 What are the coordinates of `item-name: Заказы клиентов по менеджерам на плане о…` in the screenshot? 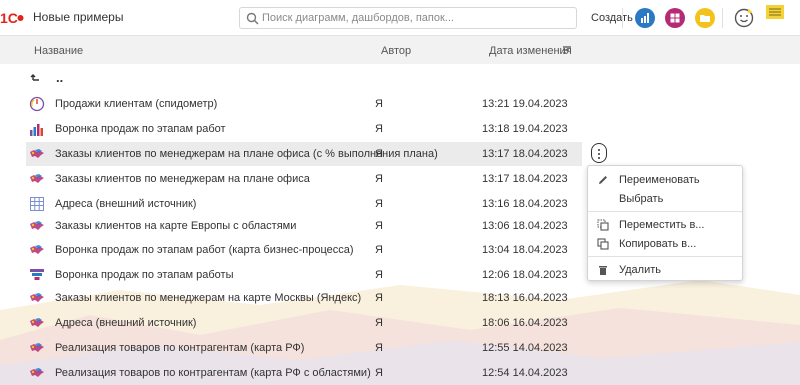 It's located at (182, 179).